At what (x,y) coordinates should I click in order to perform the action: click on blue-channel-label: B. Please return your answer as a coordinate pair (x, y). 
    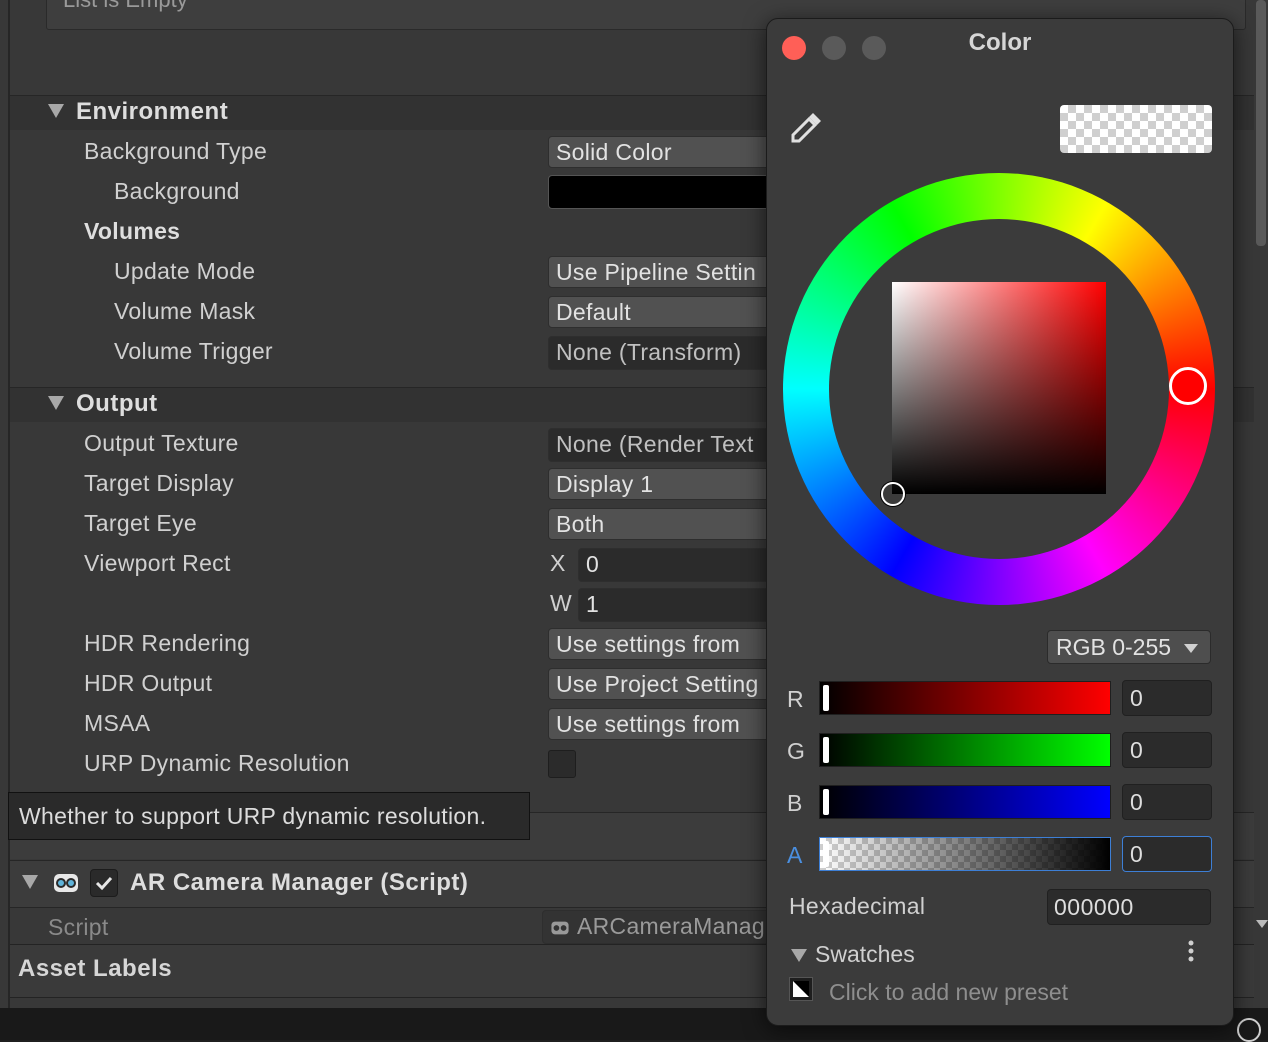
    Looking at the image, I should click on (795, 803).